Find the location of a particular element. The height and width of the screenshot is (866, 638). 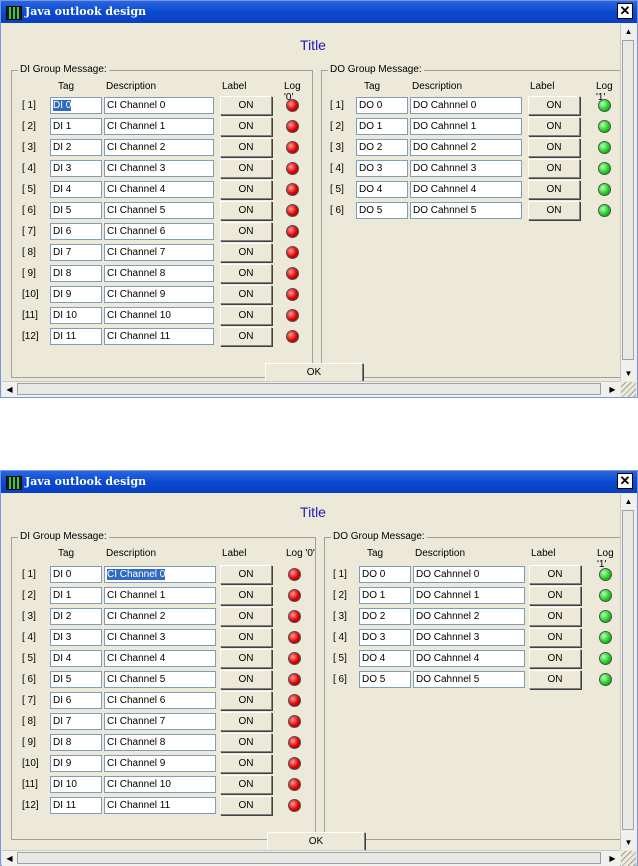

description-field: CI Channel 6 is located at coordinates (160, 700).